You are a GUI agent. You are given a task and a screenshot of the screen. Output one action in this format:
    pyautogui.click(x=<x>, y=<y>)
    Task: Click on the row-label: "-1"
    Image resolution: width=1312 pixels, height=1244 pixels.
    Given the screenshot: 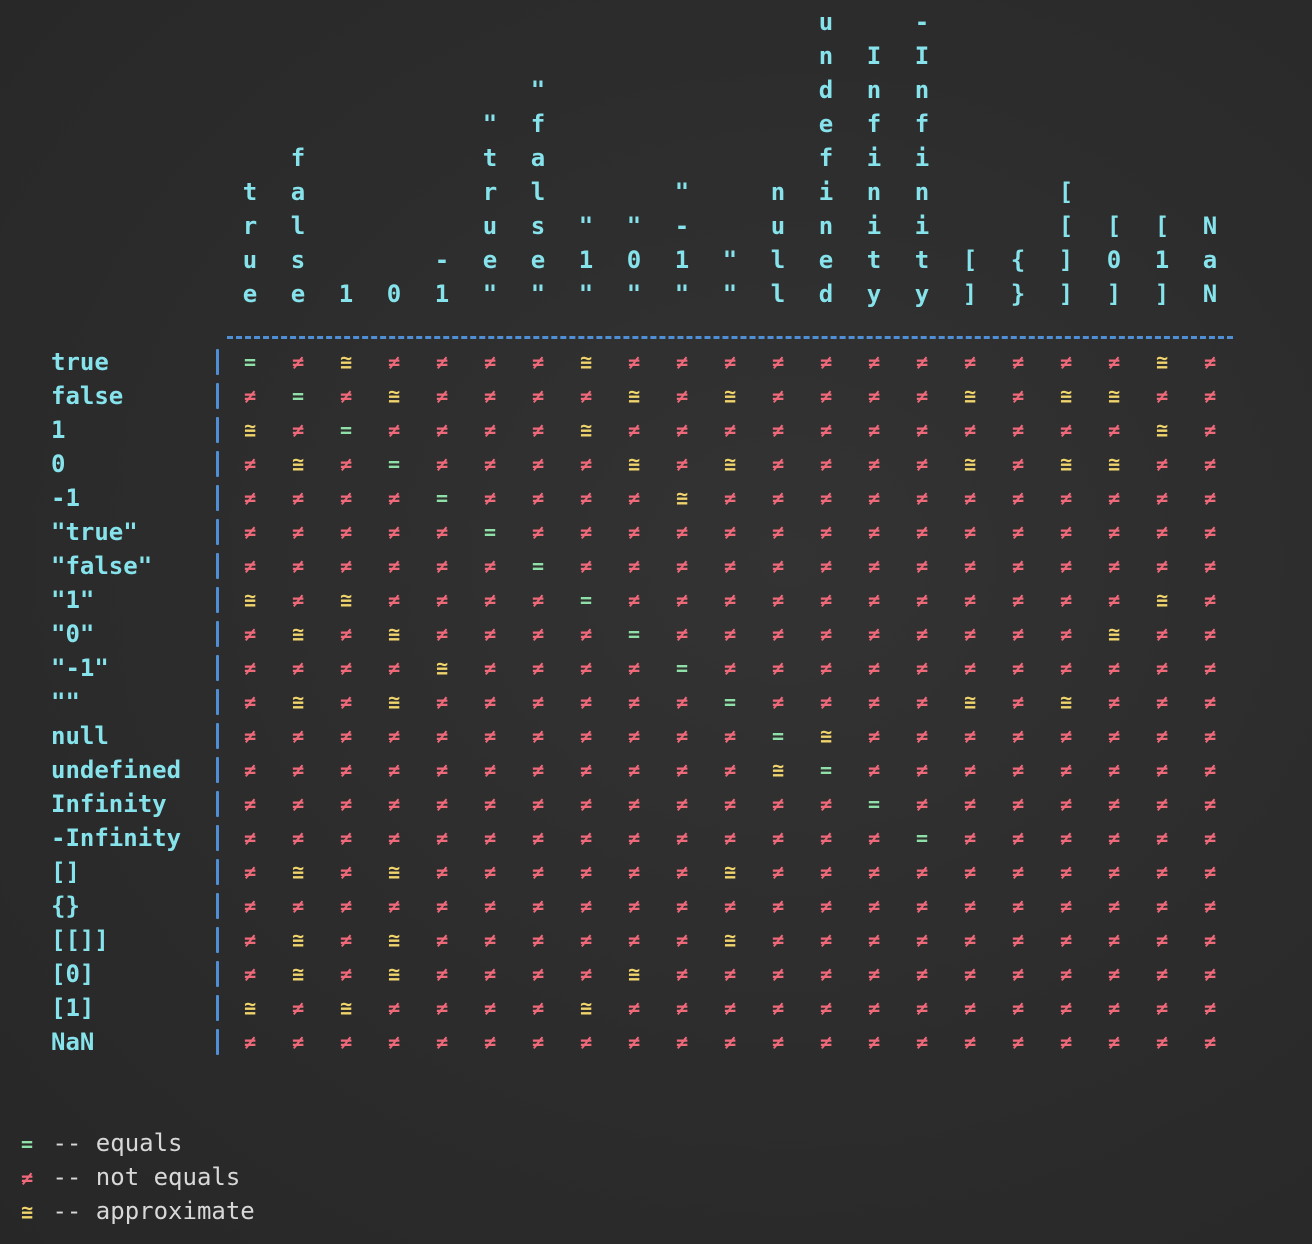 What is the action you would take?
    pyautogui.click(x=80, y=668)
    